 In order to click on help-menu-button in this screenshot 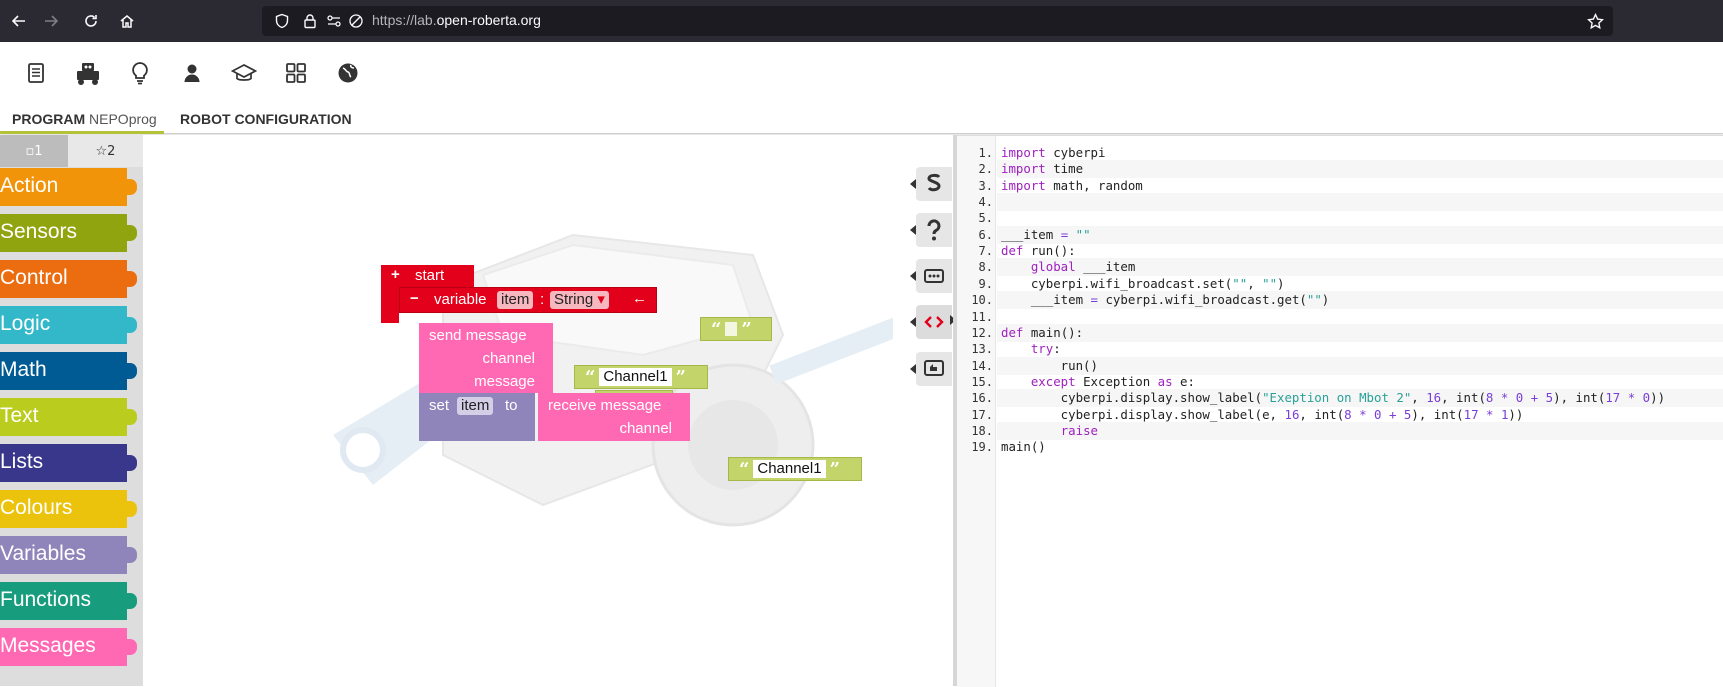, I will do `click(140, 73)`.